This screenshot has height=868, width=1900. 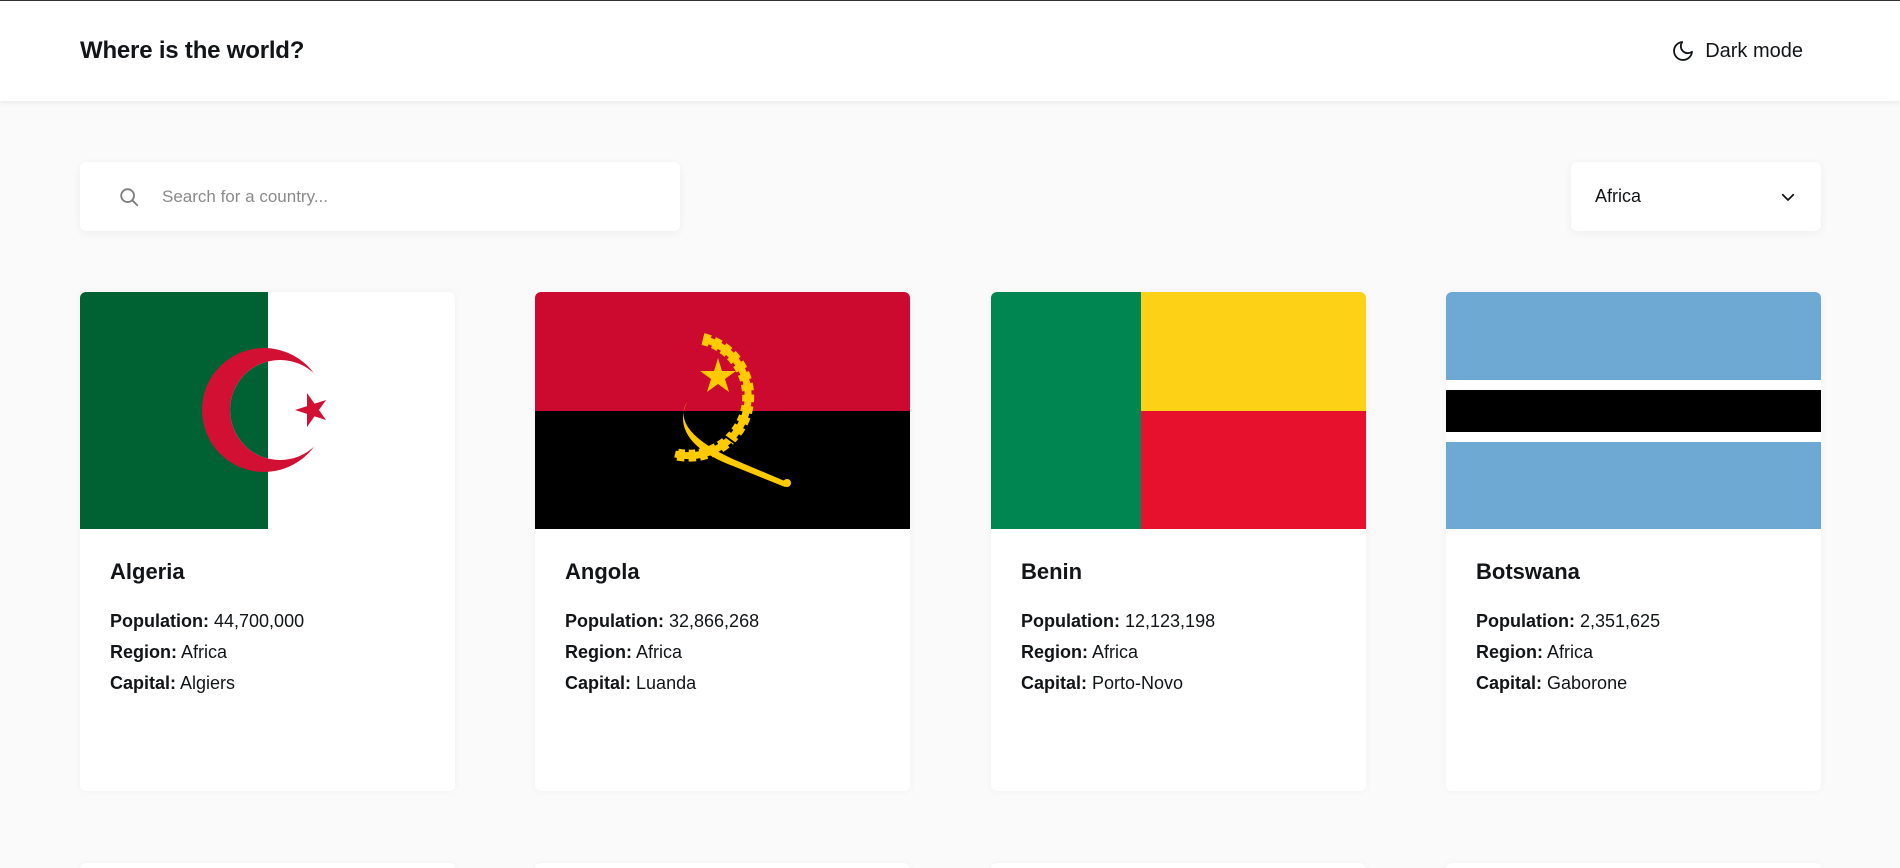 I want to click on population-value: 44,700,000, so click(x=259, y=621).